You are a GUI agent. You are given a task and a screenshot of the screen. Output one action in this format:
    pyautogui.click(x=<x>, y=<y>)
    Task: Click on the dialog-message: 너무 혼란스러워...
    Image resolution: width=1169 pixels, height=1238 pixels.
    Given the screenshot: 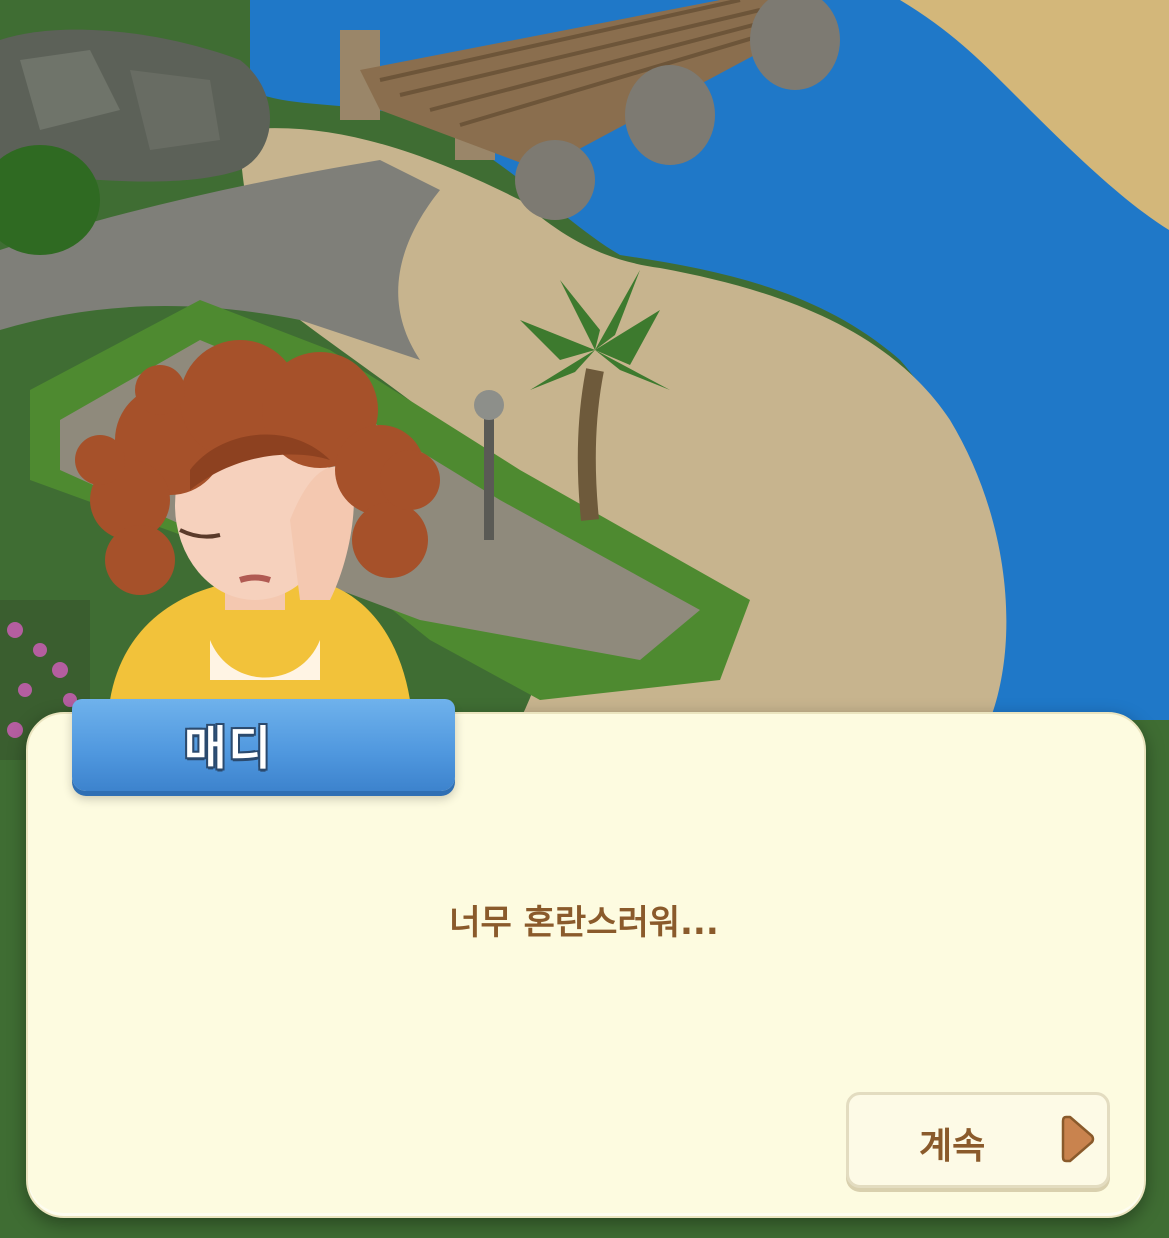 What is the action you would take?
    pyautogui.click(x=584, y=923)
    